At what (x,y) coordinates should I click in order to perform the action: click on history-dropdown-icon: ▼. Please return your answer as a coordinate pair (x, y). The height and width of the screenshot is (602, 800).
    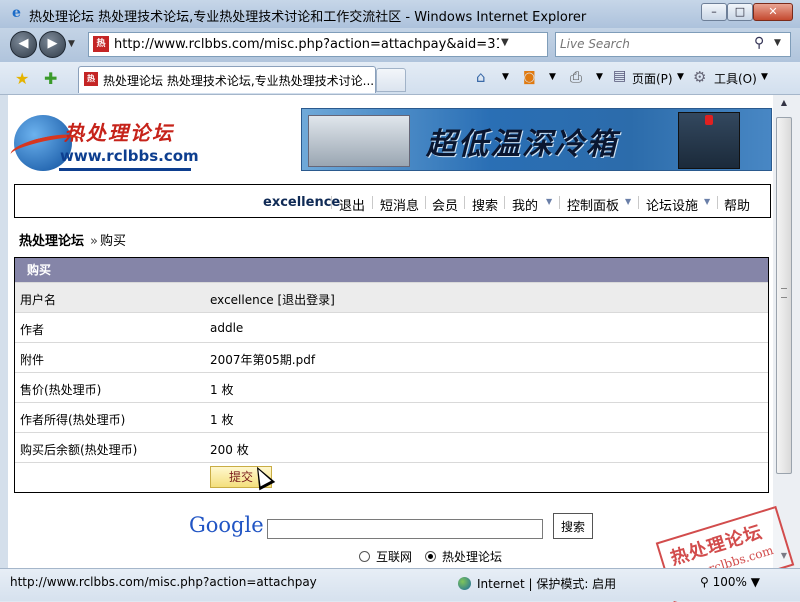
    Looking at the image, I should click on (71, 44).